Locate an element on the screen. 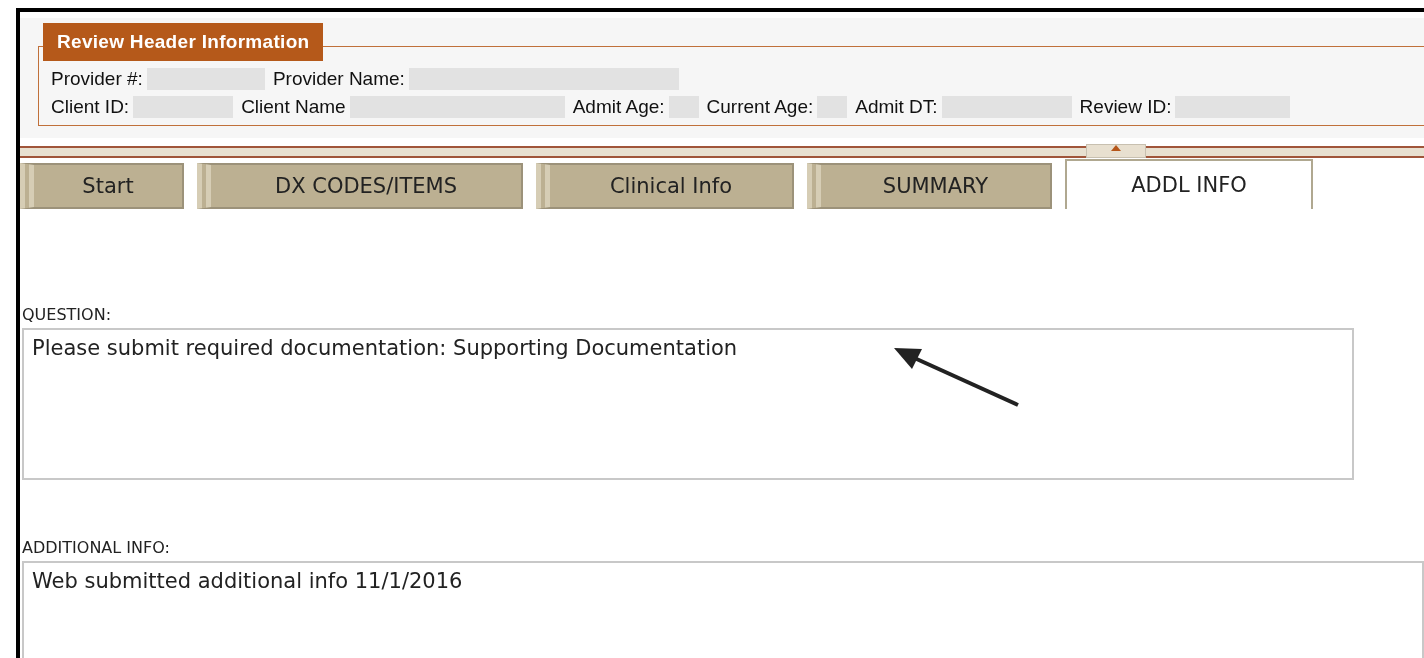 The image size is (1424, 658). splitter-bar is located at coordinates (722, 152).